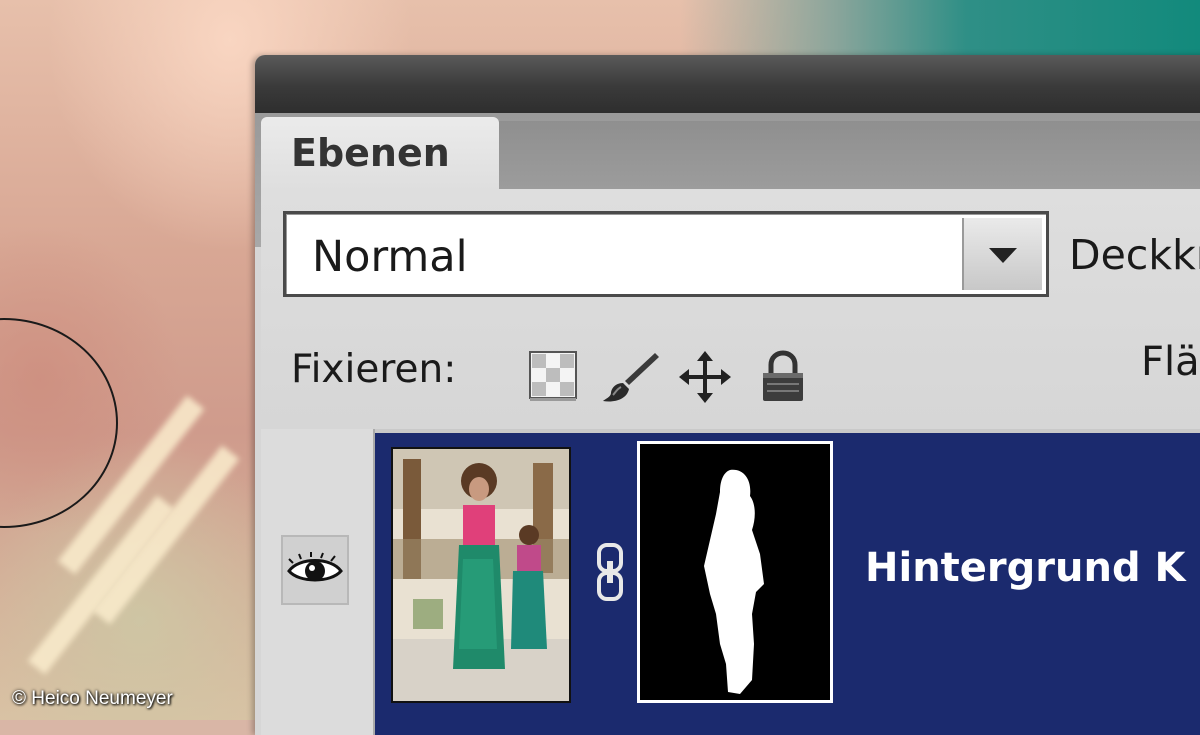 The height and width of the screenshot is (735, 1200). I want to click on move-lock-icon, so click(704, 376).